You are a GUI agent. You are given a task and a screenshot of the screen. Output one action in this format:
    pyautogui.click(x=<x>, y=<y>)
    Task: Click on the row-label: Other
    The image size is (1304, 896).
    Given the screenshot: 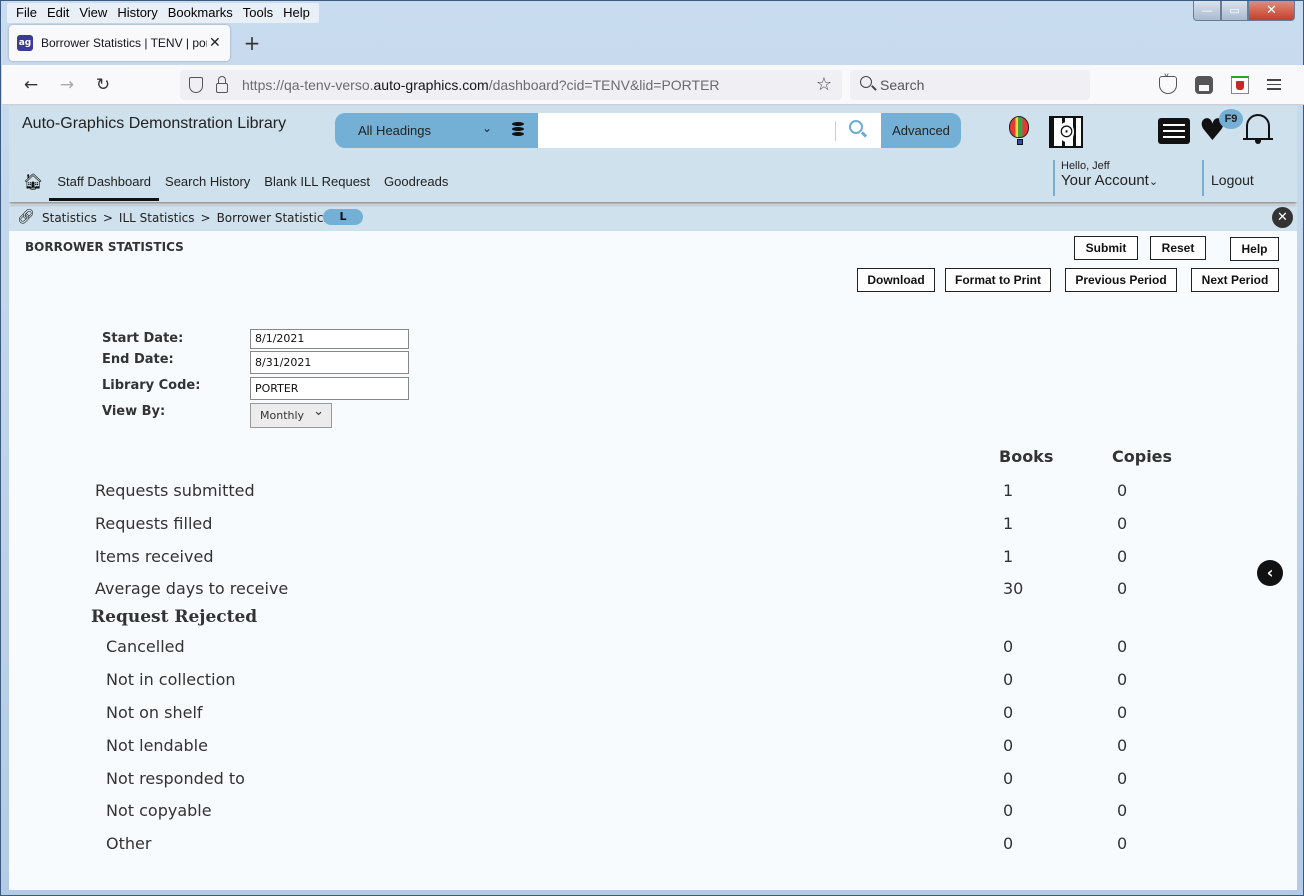 What is the action you would take?
    pyautogui.click(x=129, y=843)
    